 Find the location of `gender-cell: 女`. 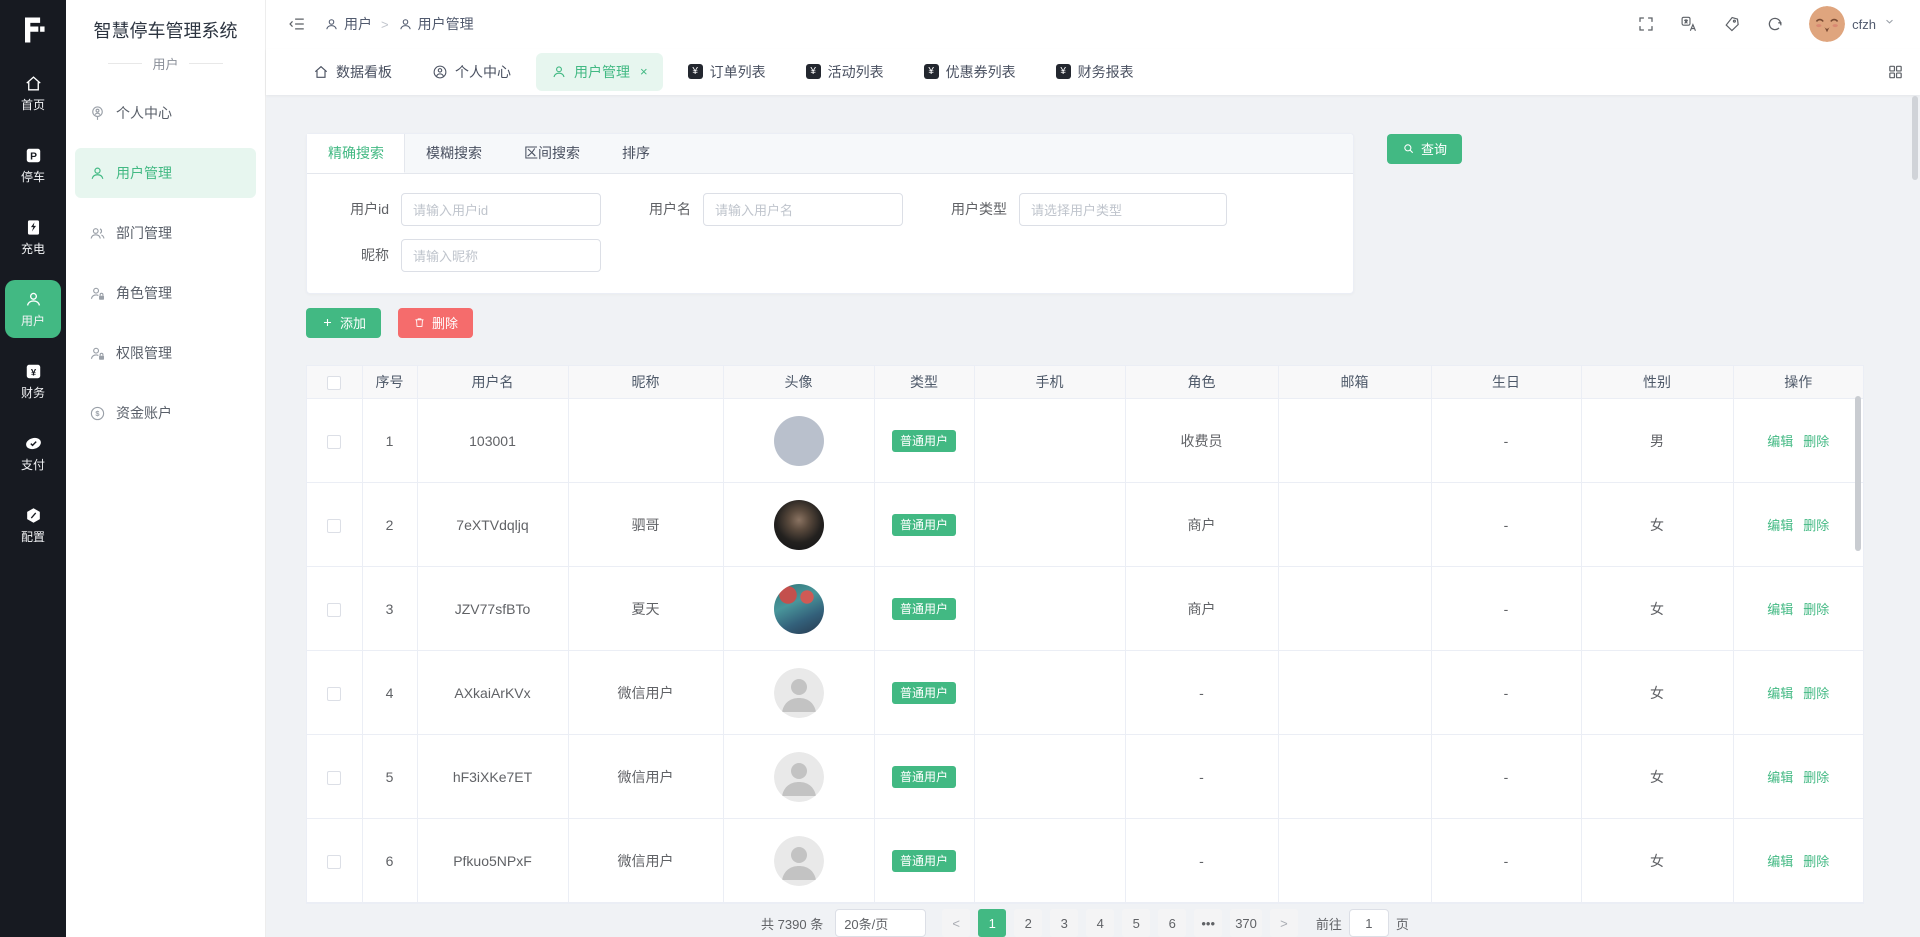

gender-cell: 女 is located at coordinates (1657, 608).